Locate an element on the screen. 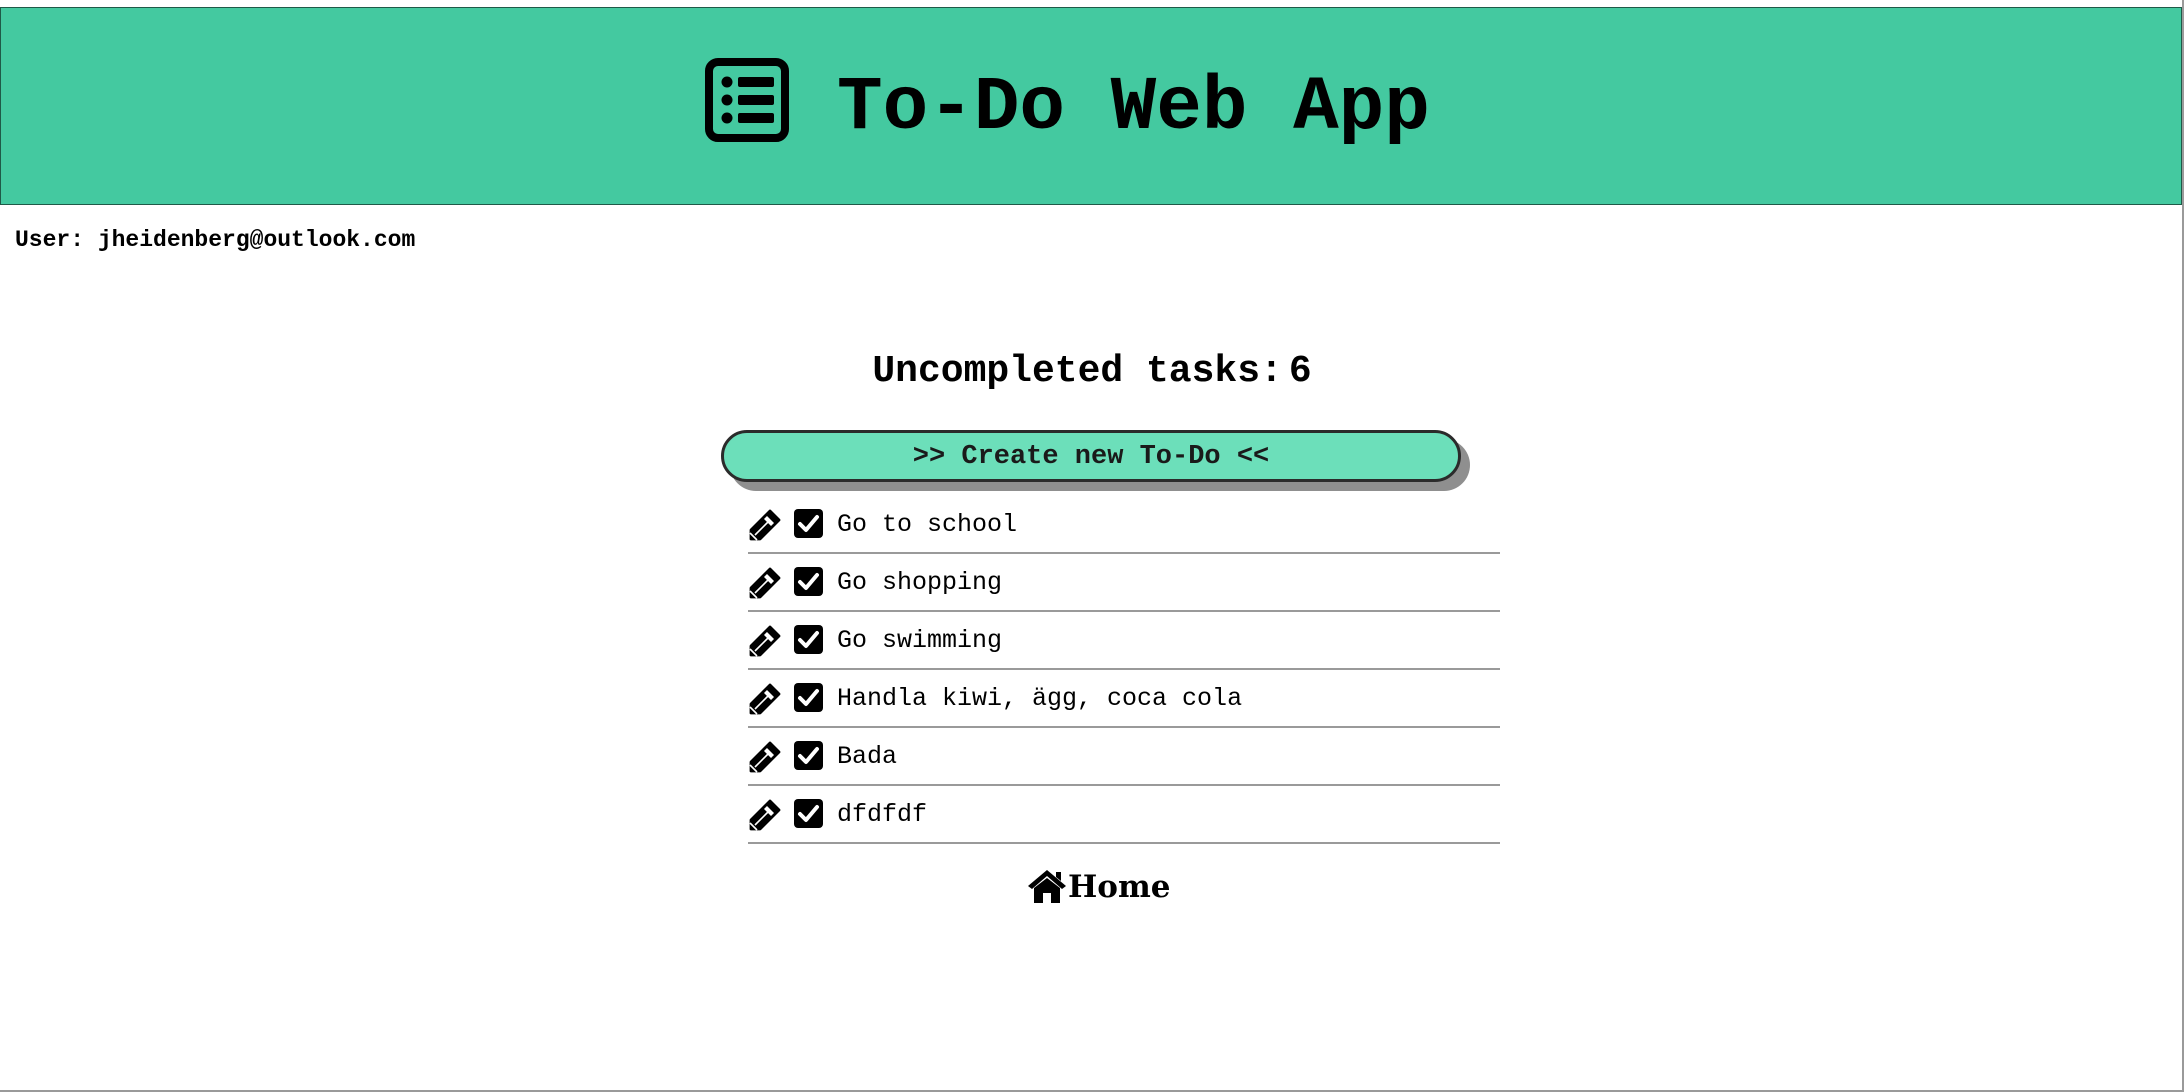 The width and height of the screenshot is (2184, 1092). todo-text: Go swimming is located at coordinates (920, 640).